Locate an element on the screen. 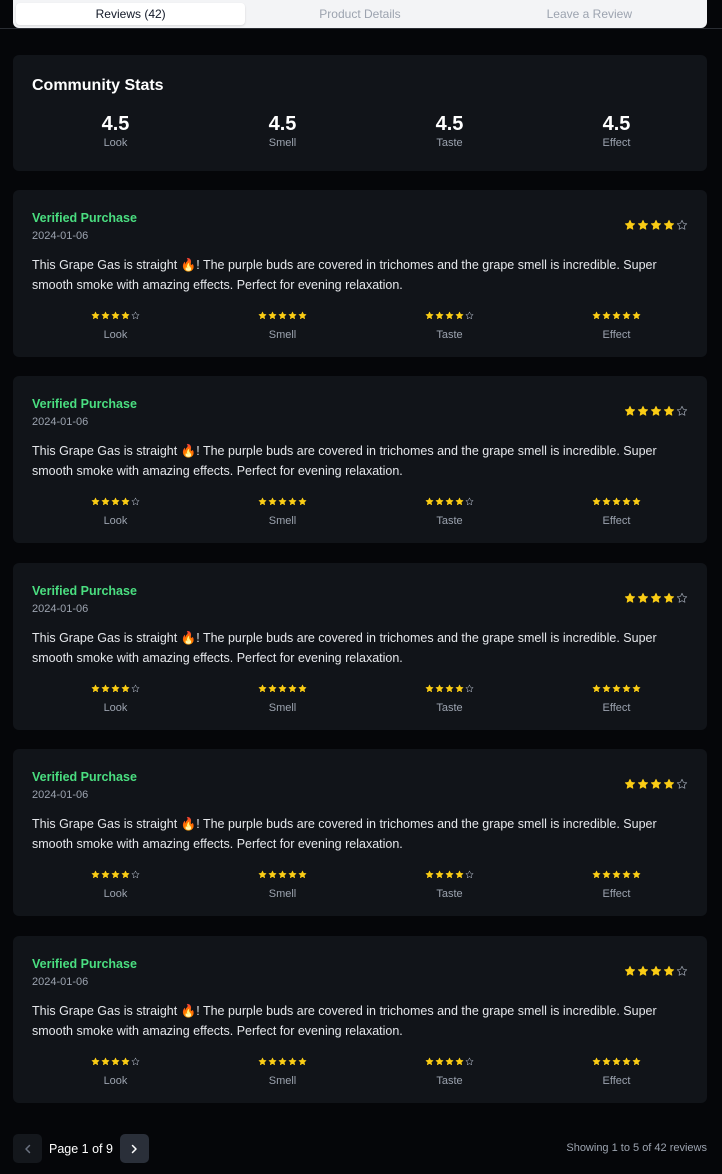 This screenshot has height=1174, width=722. tab-reviews: Reviews (42) is located at coordinates (131, 14).